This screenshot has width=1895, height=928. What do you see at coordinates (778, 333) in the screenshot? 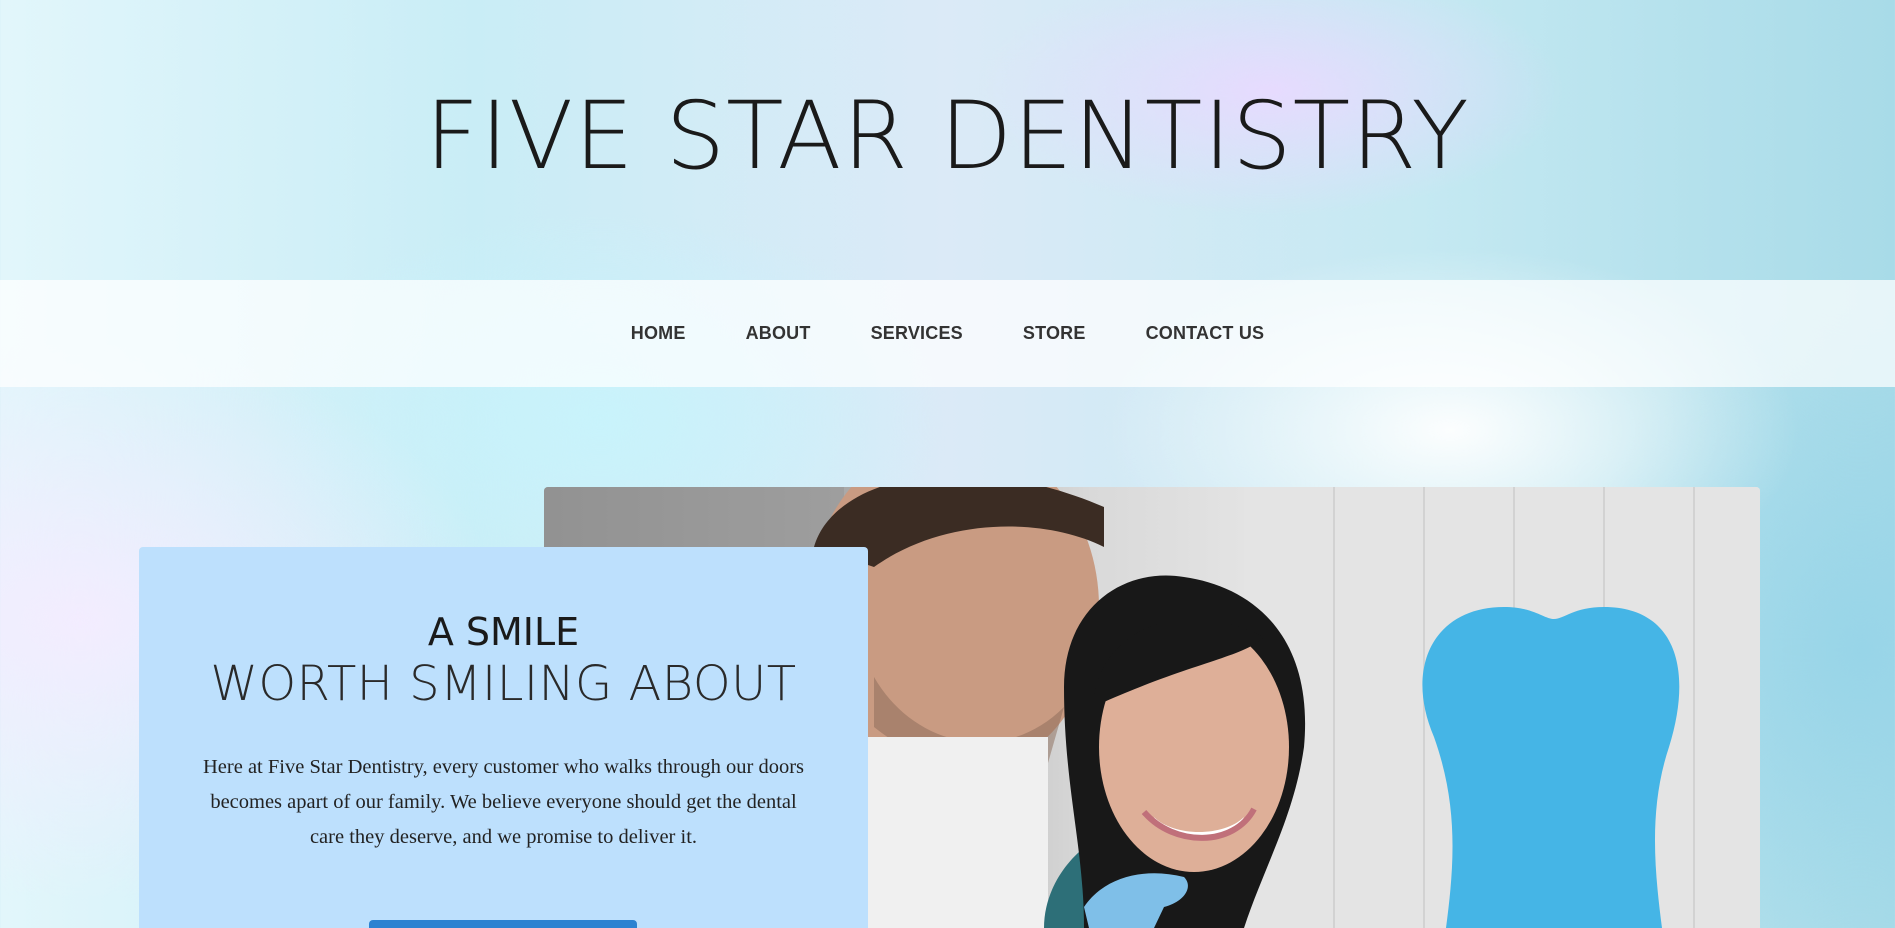
I see `nav-item-about: ABOUT` at bounding box center [778, 333].